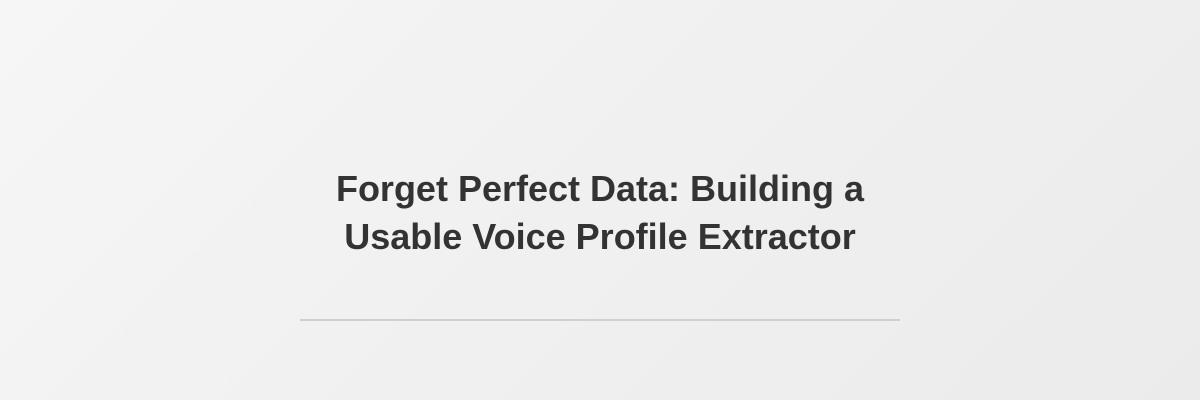 The image size is (1200, 400). Describe the element at coordinates (600, 188) in the screenshot. I see `title-line-1: Forget Perfect Data: Building a` at that location.